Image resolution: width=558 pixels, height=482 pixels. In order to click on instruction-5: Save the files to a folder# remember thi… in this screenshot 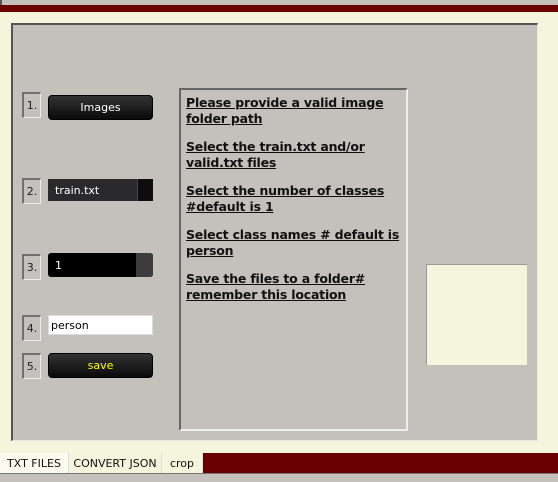, I will do `click(276, 286)`.